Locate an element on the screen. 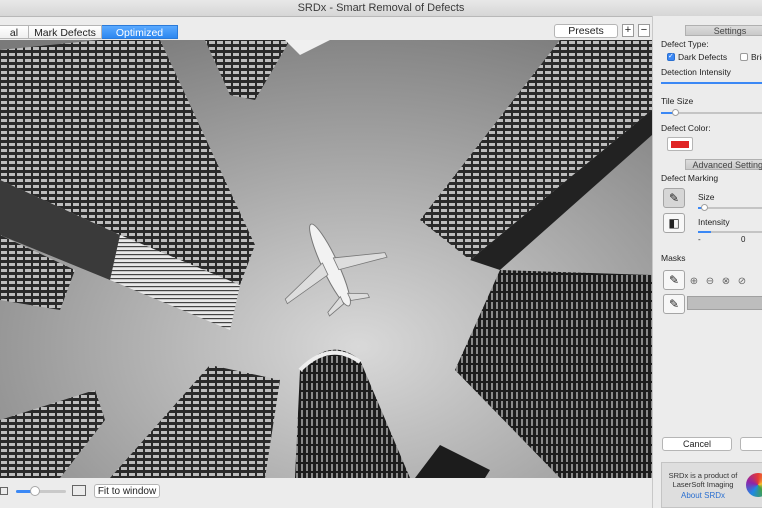 This screenshot has height=508, width=762. detection-intensity-slider is located at coordinates (711, 83).